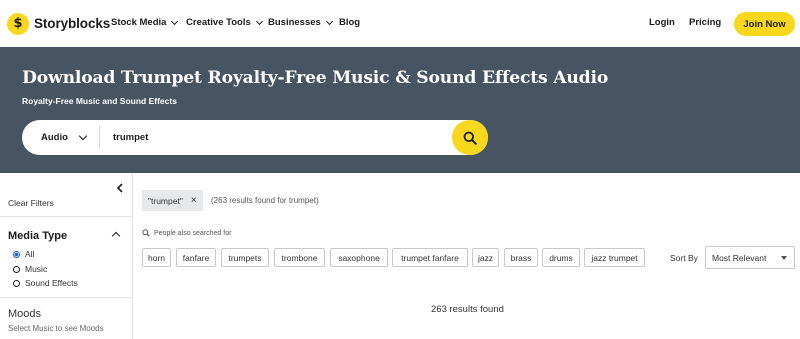 This screenshot has width=800, height=339. I want to click on media-type-music: Music, so click(30, 269).